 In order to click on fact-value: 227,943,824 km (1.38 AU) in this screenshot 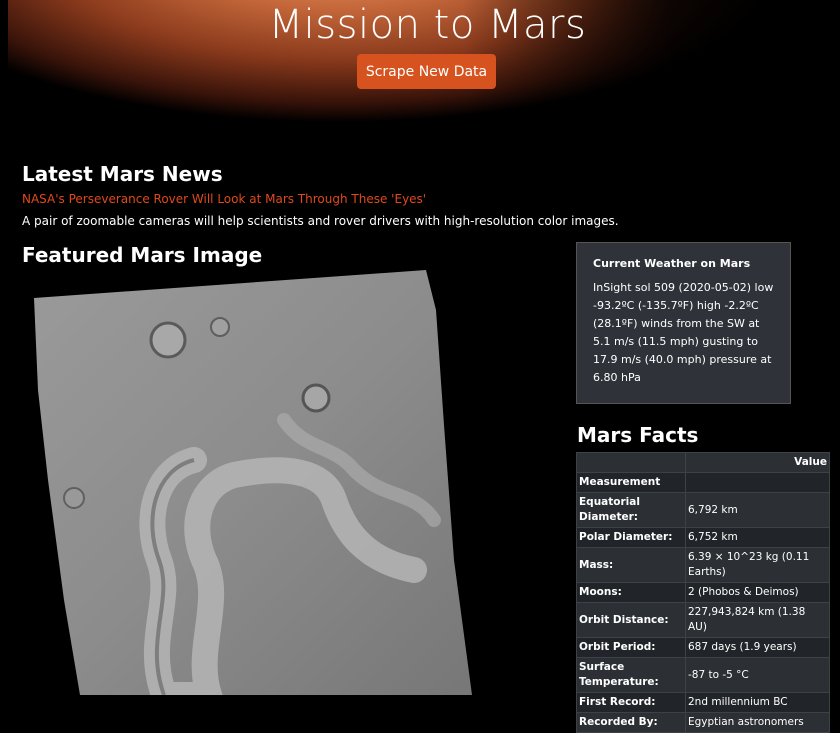, I will do `click(757, 620)`.